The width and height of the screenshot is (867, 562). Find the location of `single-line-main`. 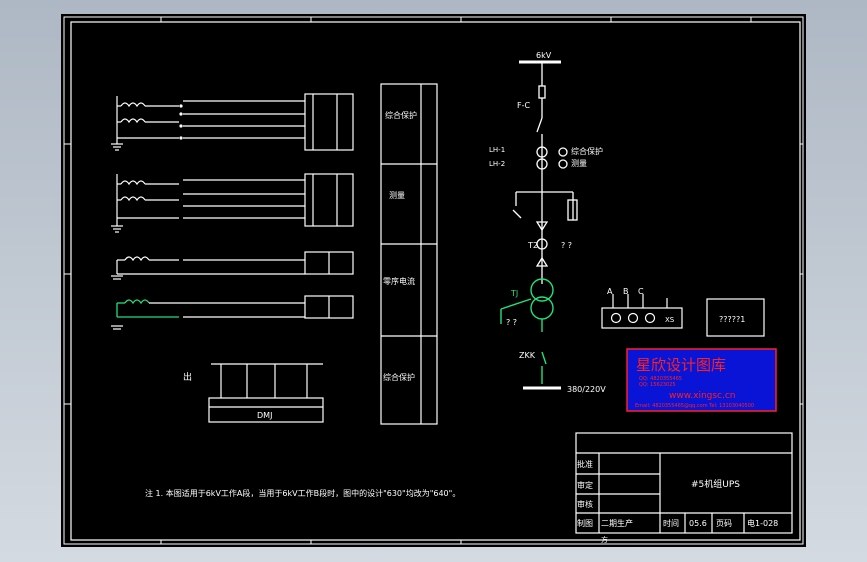

single-line-main is located at coordinates (545, 172).